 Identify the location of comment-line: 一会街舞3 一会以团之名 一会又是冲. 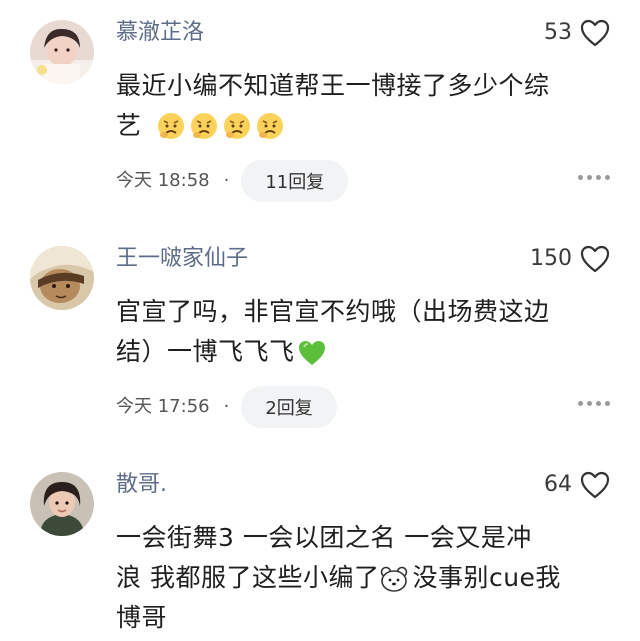
(324, 537).